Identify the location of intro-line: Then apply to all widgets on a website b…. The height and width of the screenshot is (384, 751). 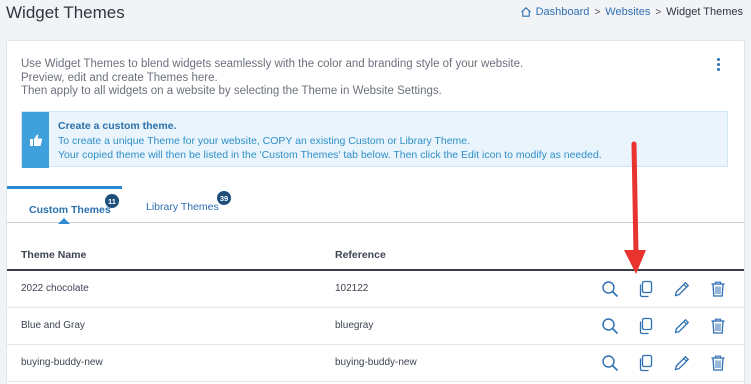
(231, 91).